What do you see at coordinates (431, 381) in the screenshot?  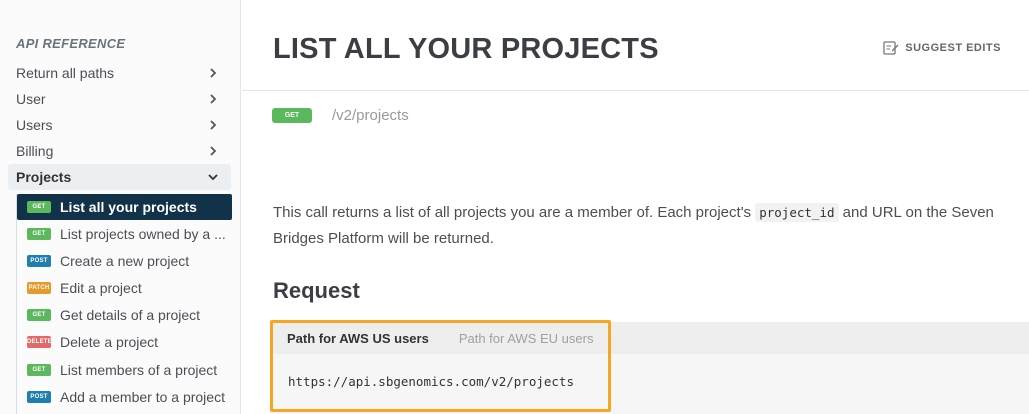 I see `code-url: https://api.sbgenomics.com/v2/projects` at bounding box center [431, 381].